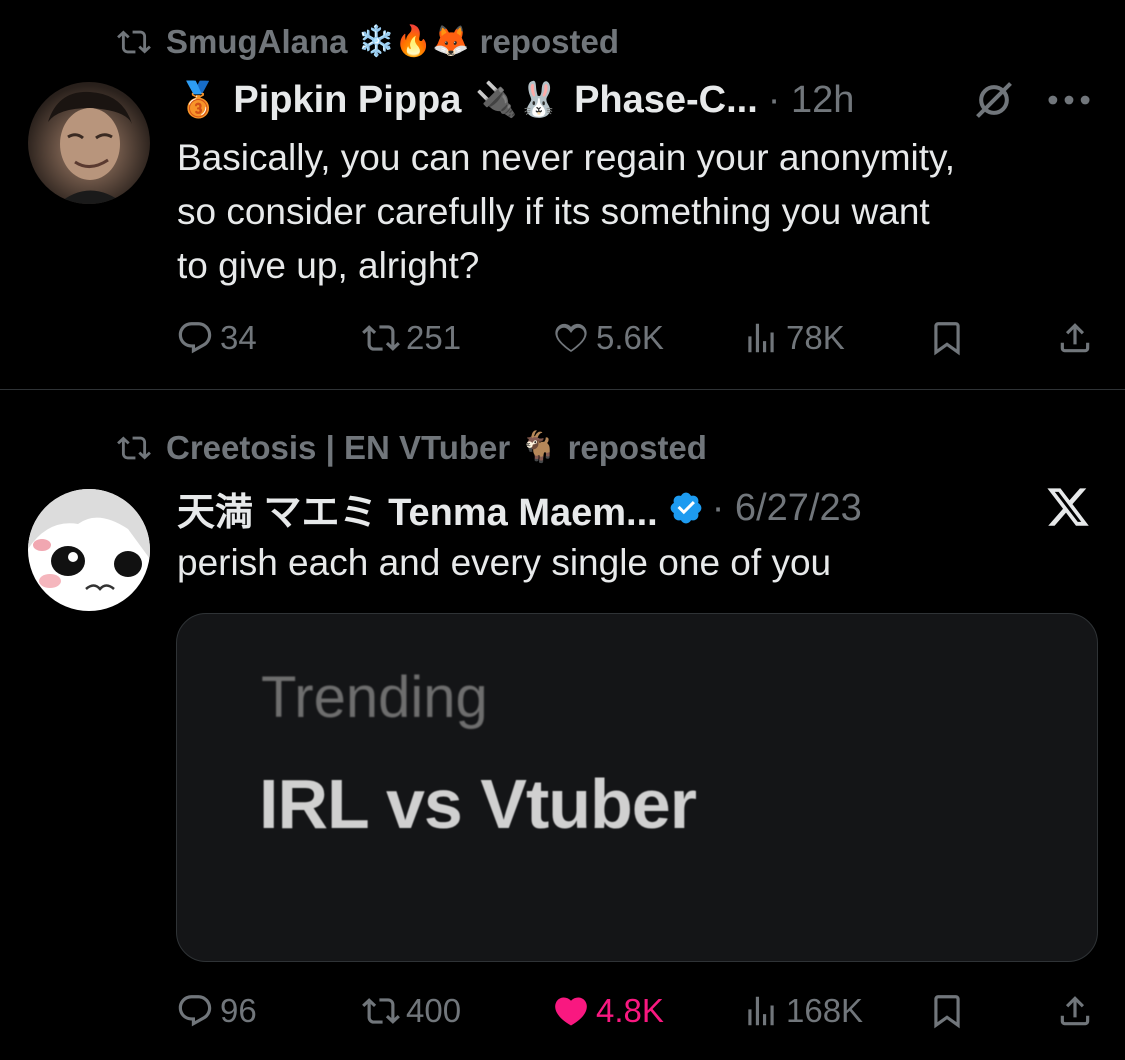  What do you see at coordinates (216, 1011) in the screenshot?
I see `reply-button: 96` at bounding box center [216, 1011].